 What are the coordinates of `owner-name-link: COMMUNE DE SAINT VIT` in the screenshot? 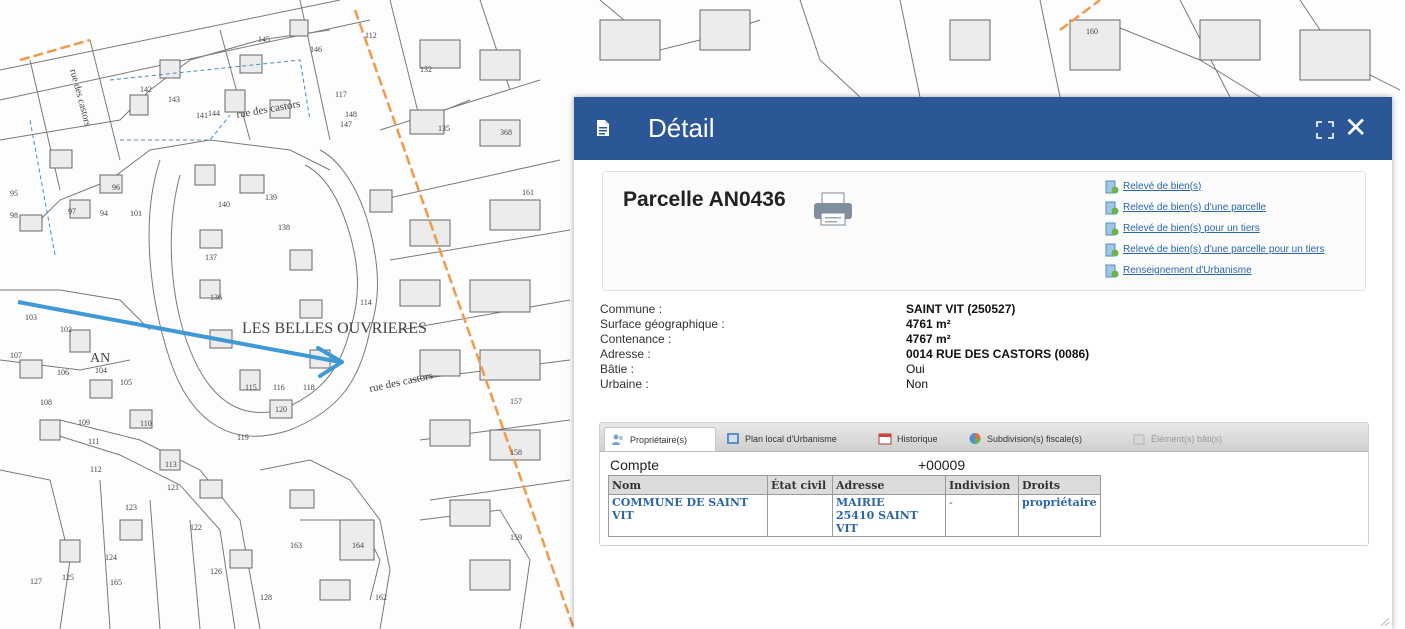 It's located at (688, 515).